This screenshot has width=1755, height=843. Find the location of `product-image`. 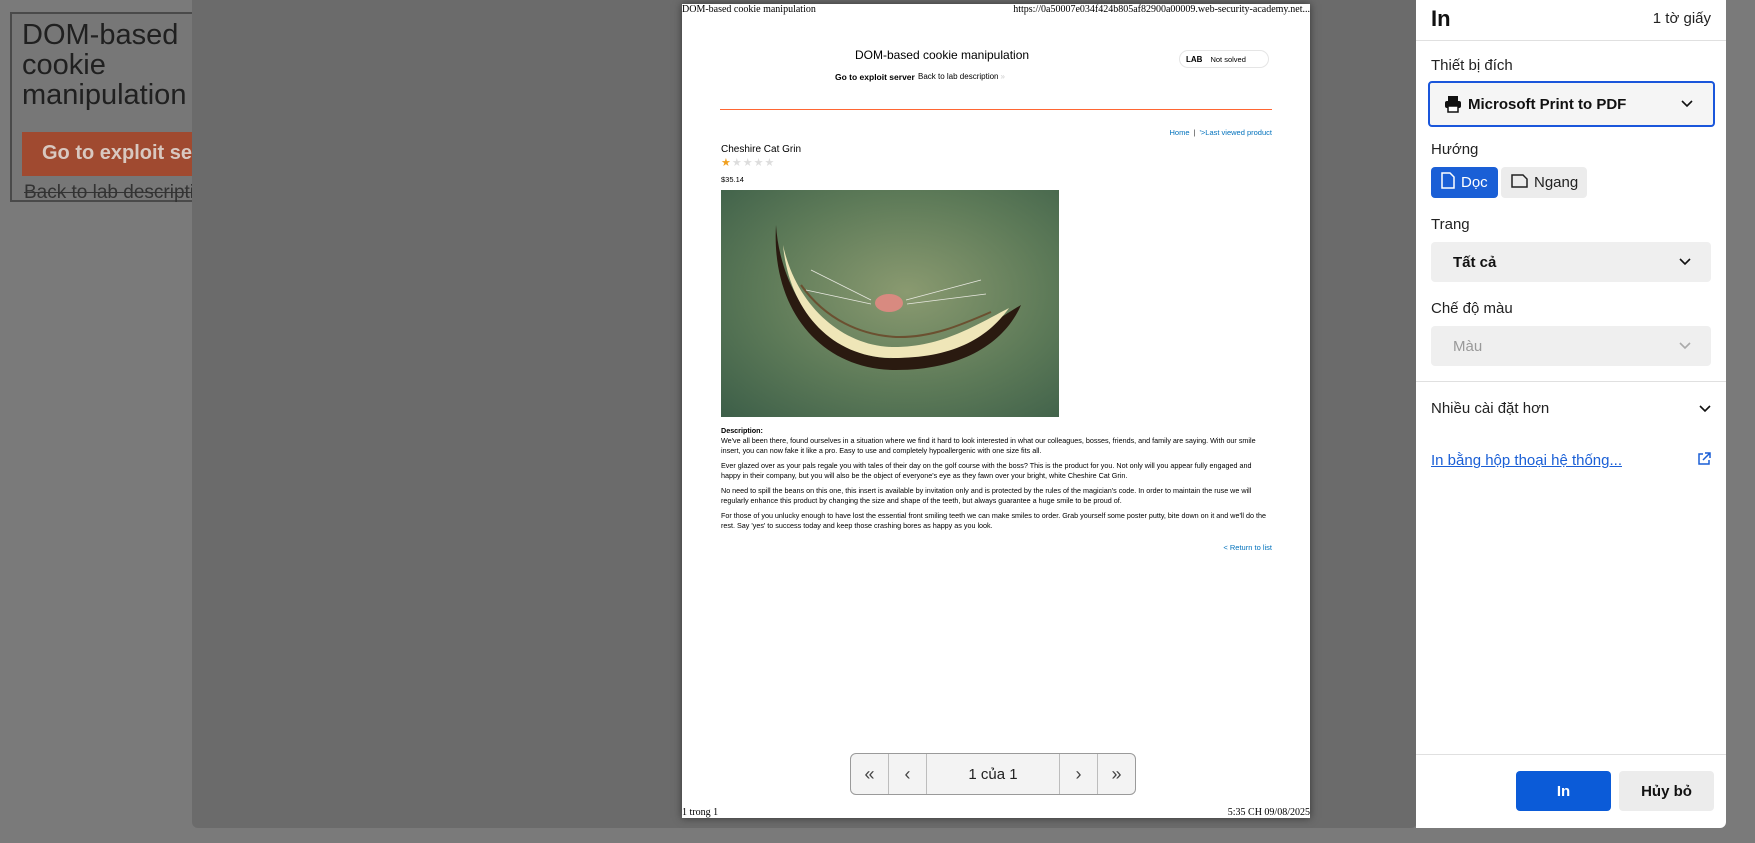

product-image is located at coordinates (890, 303).